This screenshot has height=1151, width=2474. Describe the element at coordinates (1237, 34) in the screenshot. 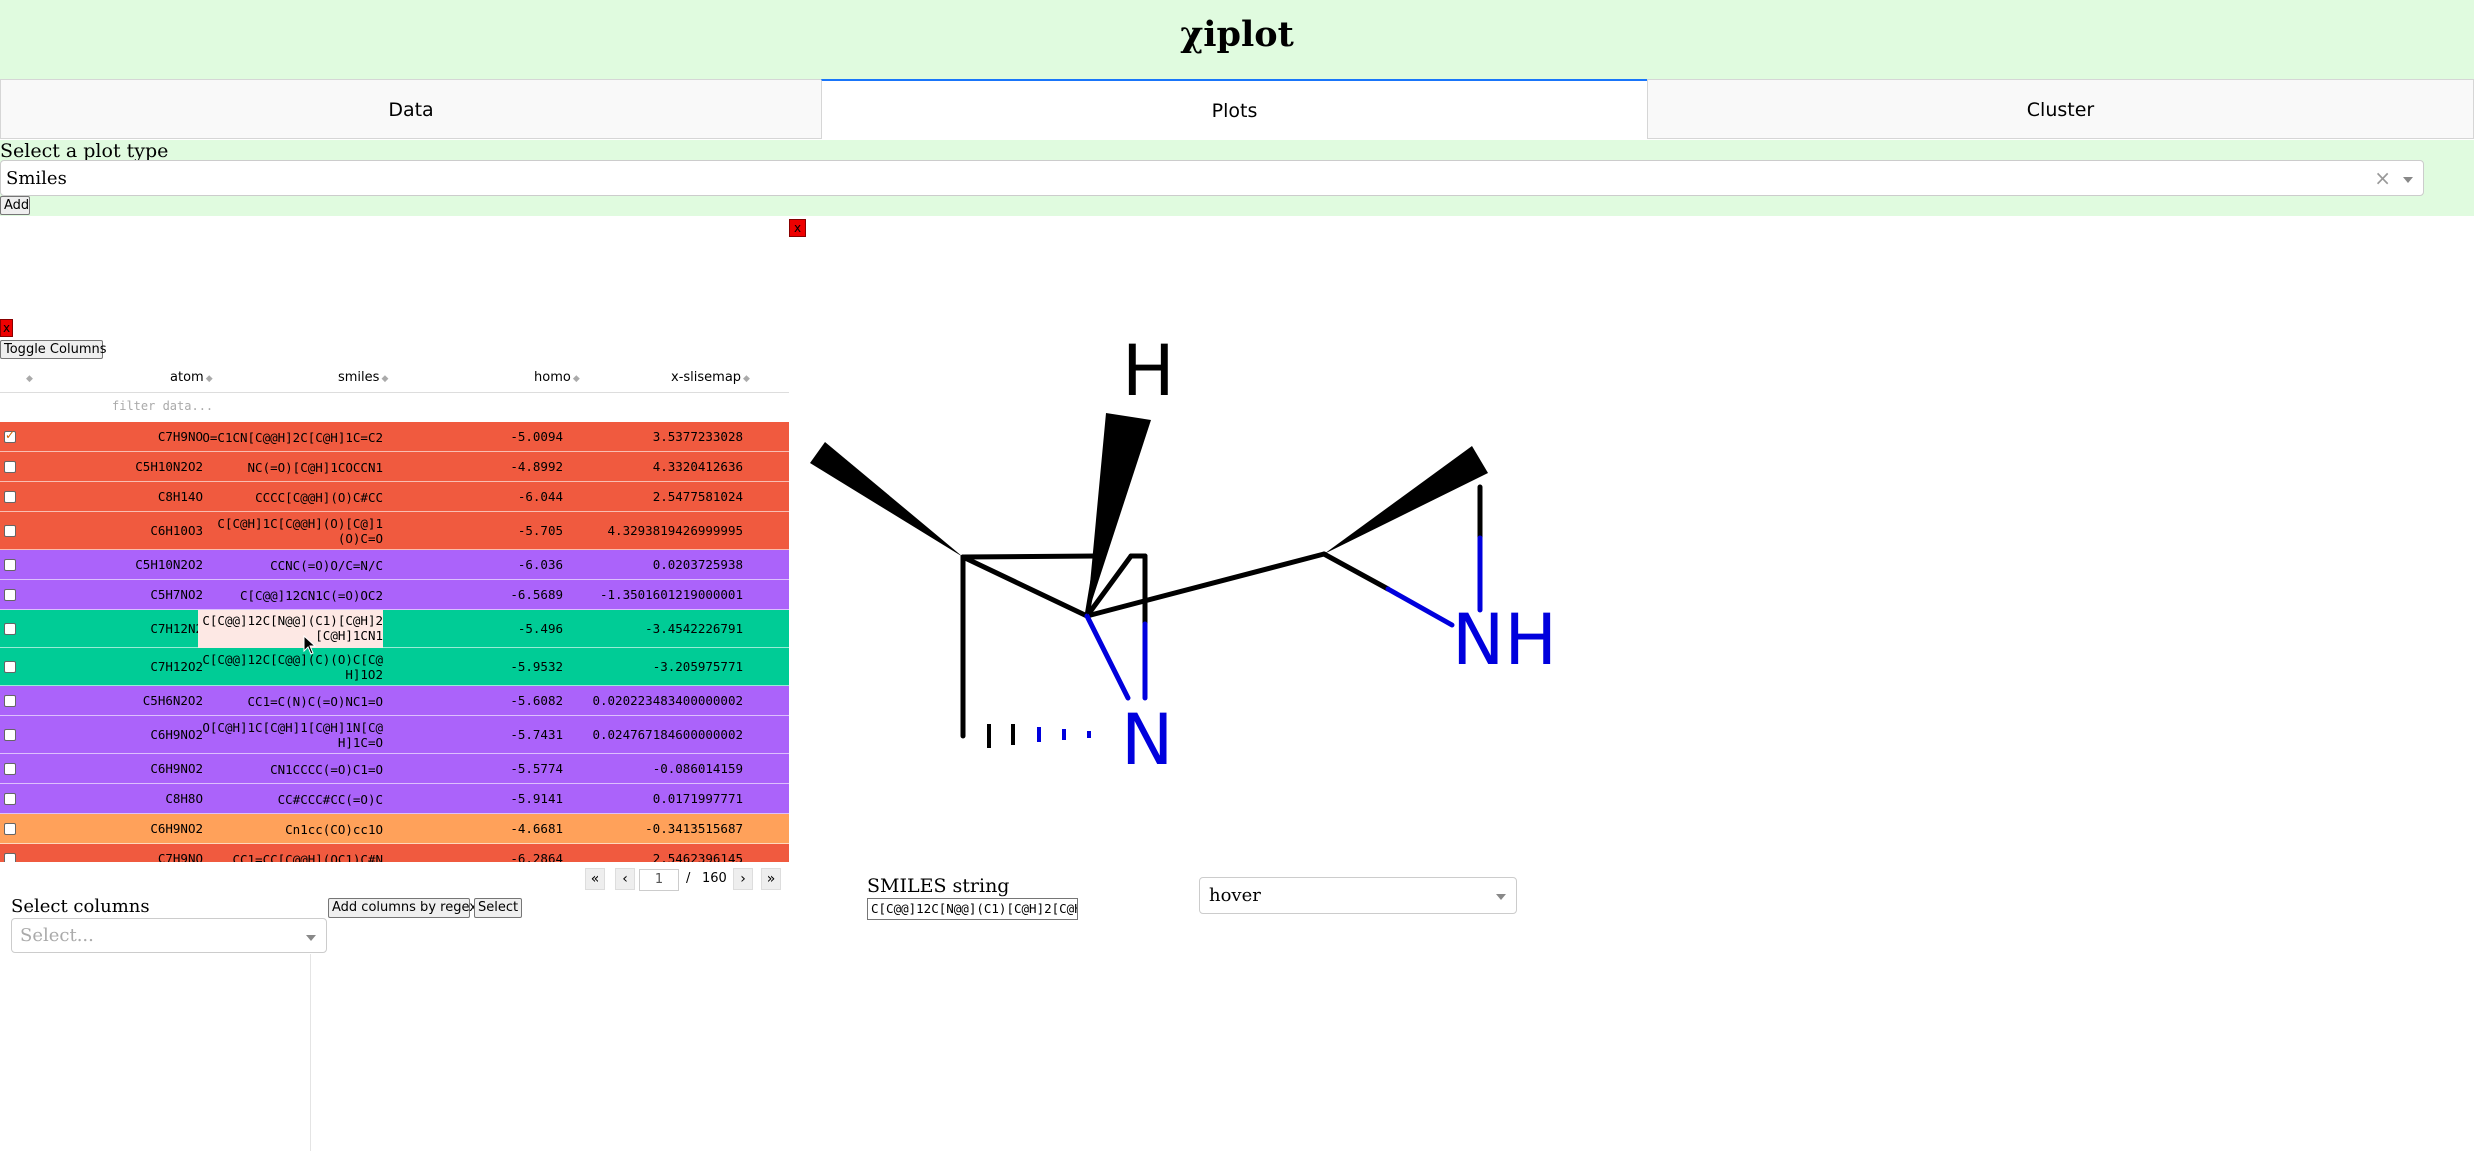

I see `app-title: χiplot` at that location.